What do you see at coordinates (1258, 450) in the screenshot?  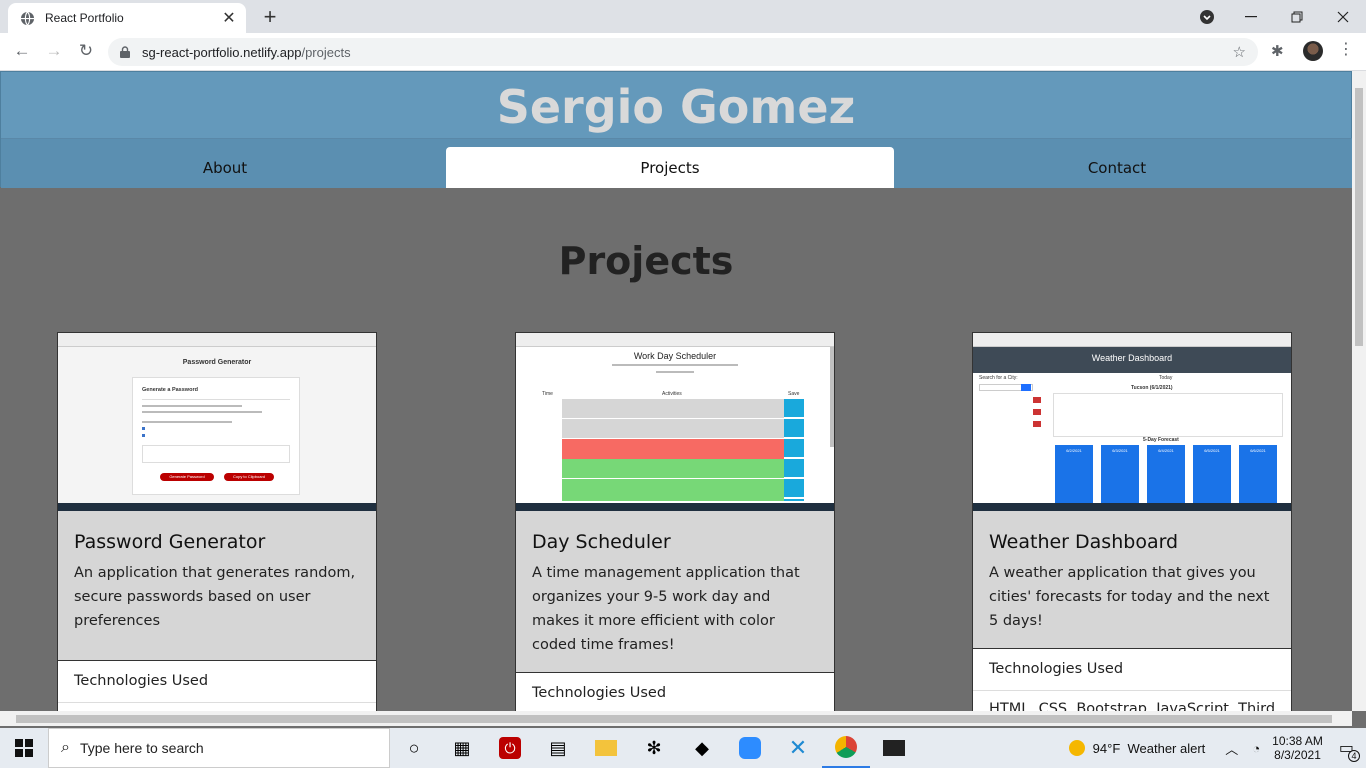 I see `shot-forecast-day: 6/6/2021` at bounding box center [1258, 450].